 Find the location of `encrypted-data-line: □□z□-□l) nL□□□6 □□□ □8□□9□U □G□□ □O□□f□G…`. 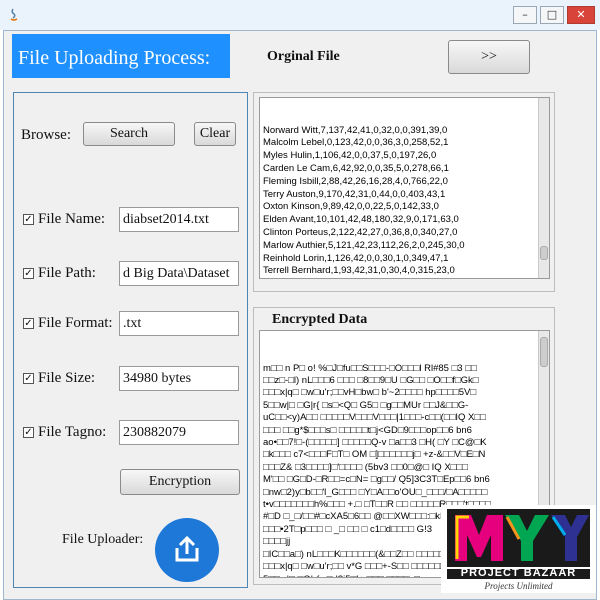

encrypted-data-line: □□z□-□l) nL□□□6 □□□ □8□□9□U □G□□ □O□□f□G… is located at coordinates (371, 380).